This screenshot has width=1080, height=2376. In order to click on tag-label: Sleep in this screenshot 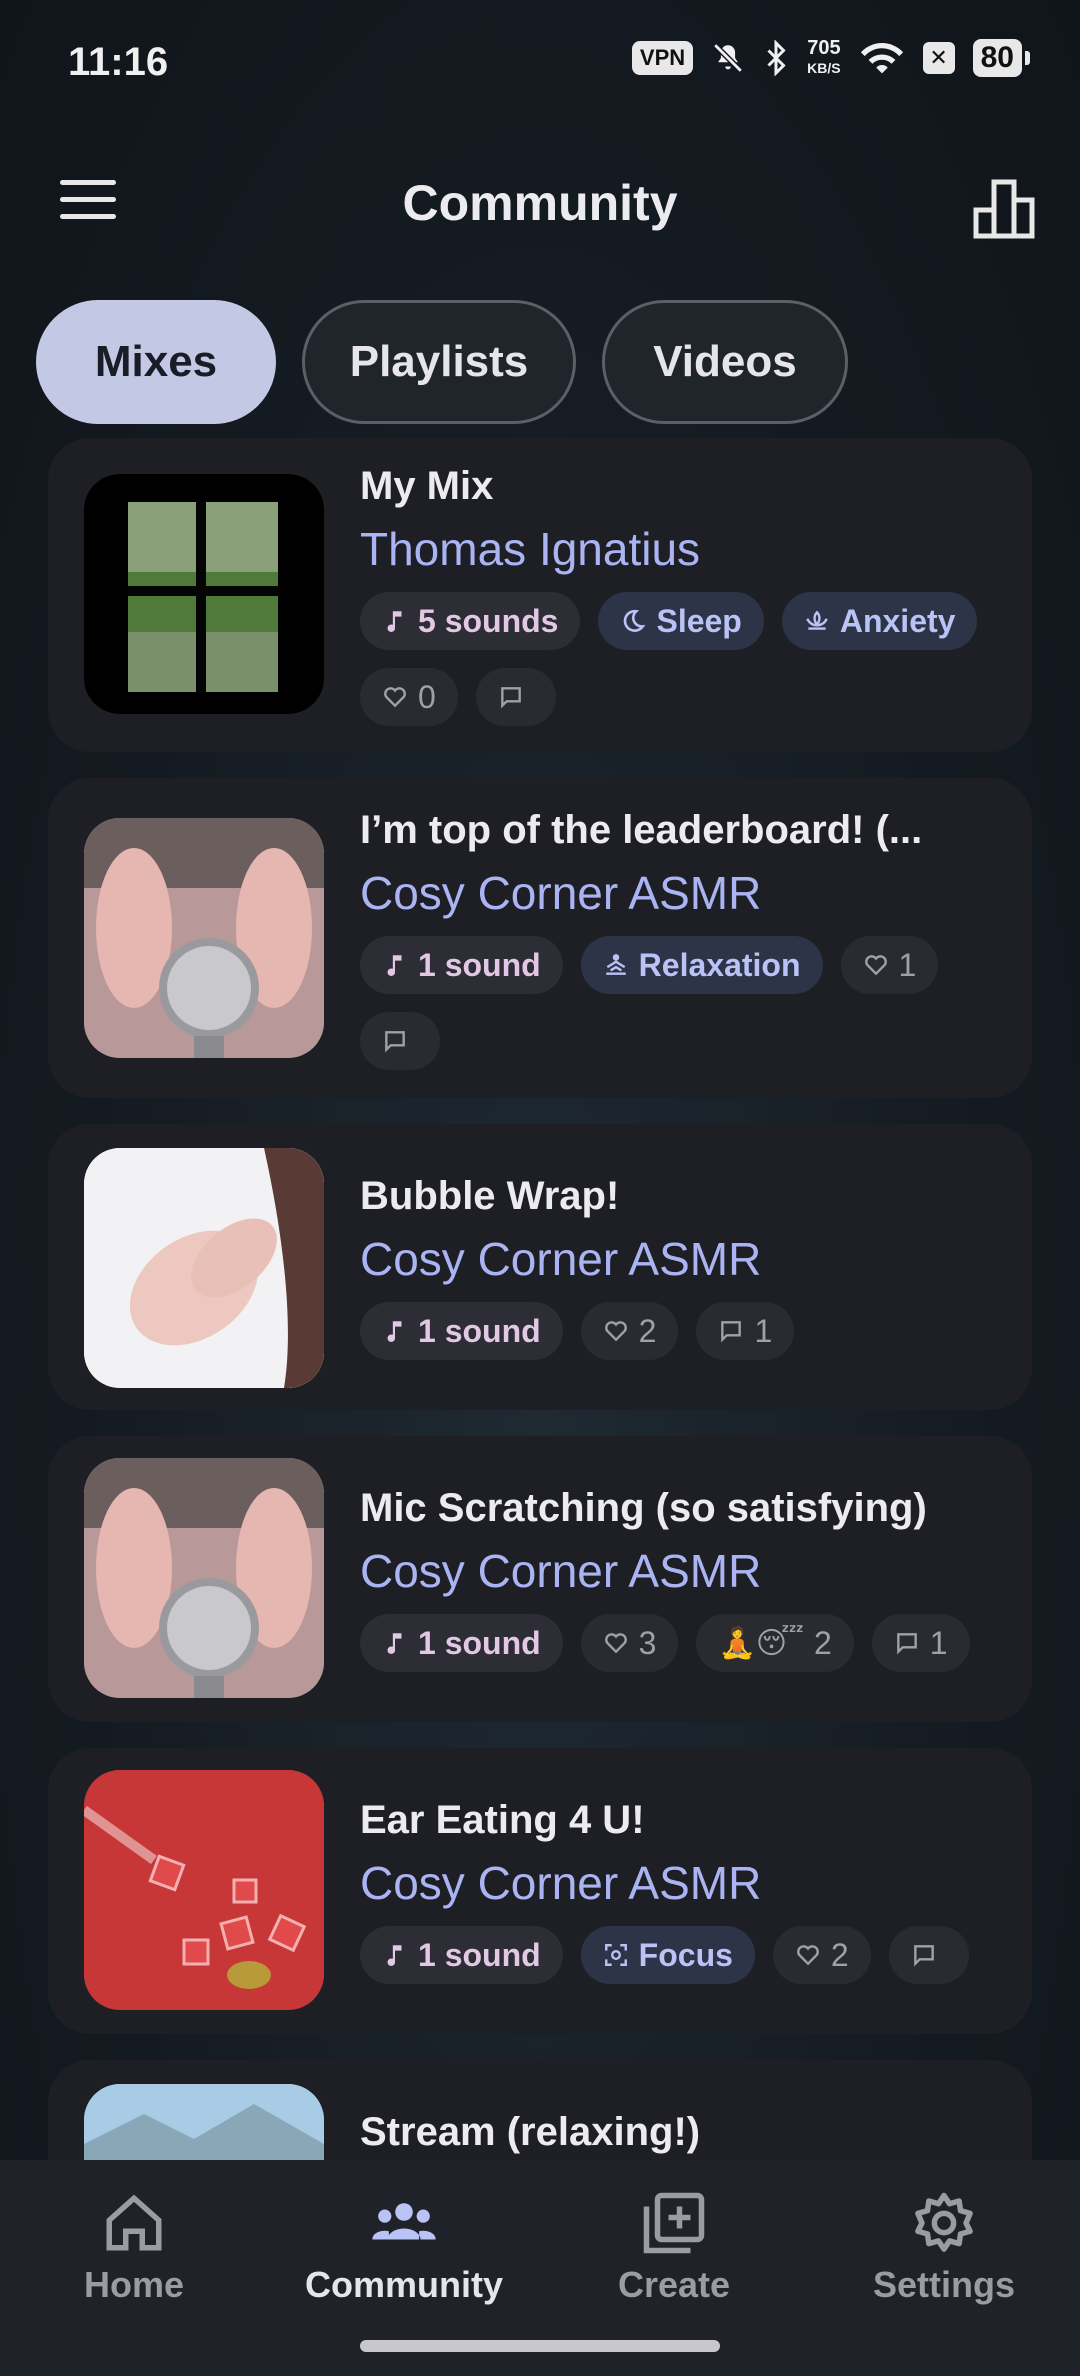, I will do `click(699, 620)`.